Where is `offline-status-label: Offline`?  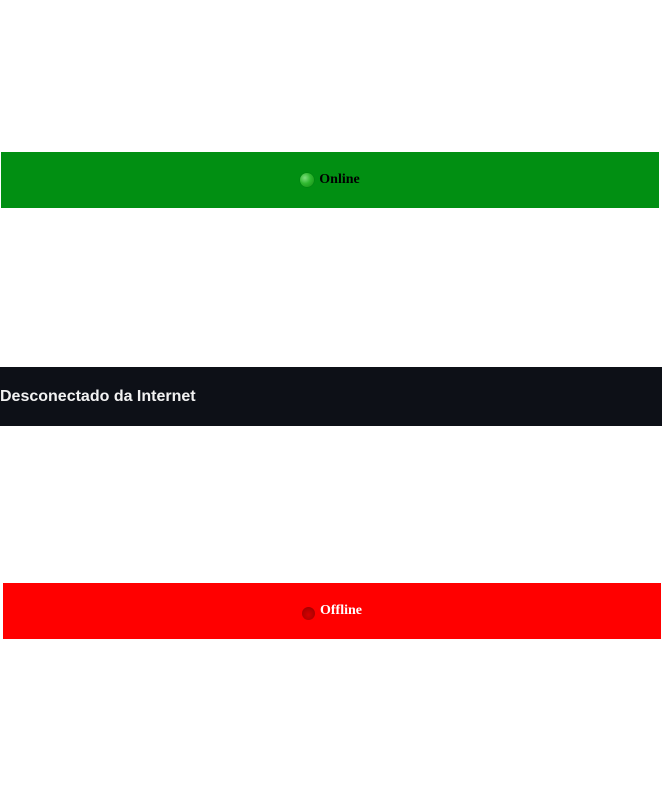
offline-status-label: Offline is located at coordinates (341, 610).